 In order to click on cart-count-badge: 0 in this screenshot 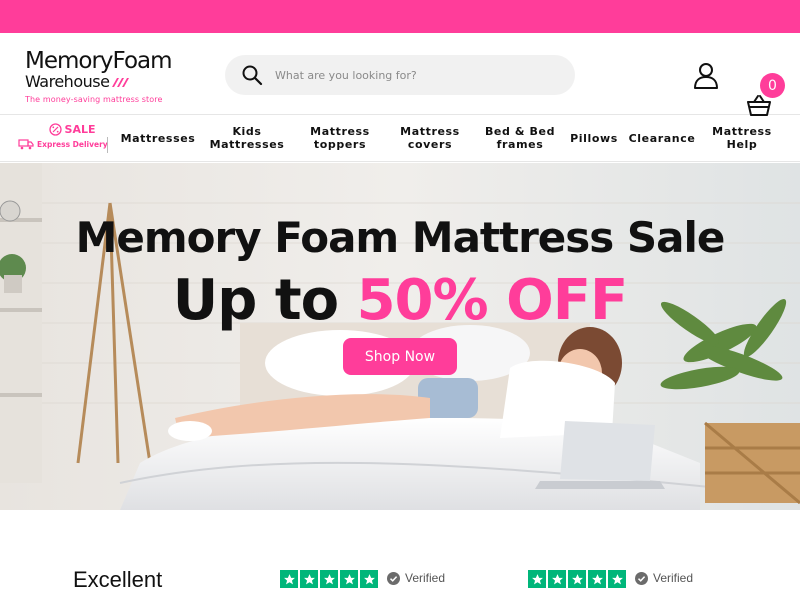, I will do `click(772, 85)`.